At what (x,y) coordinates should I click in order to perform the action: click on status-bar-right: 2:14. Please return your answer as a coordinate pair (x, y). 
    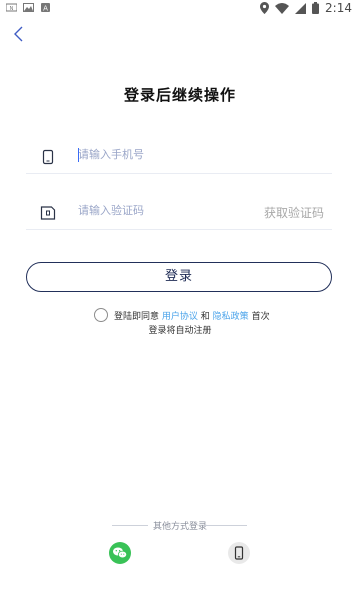
    Looking at the image, I should click on (306, 8).